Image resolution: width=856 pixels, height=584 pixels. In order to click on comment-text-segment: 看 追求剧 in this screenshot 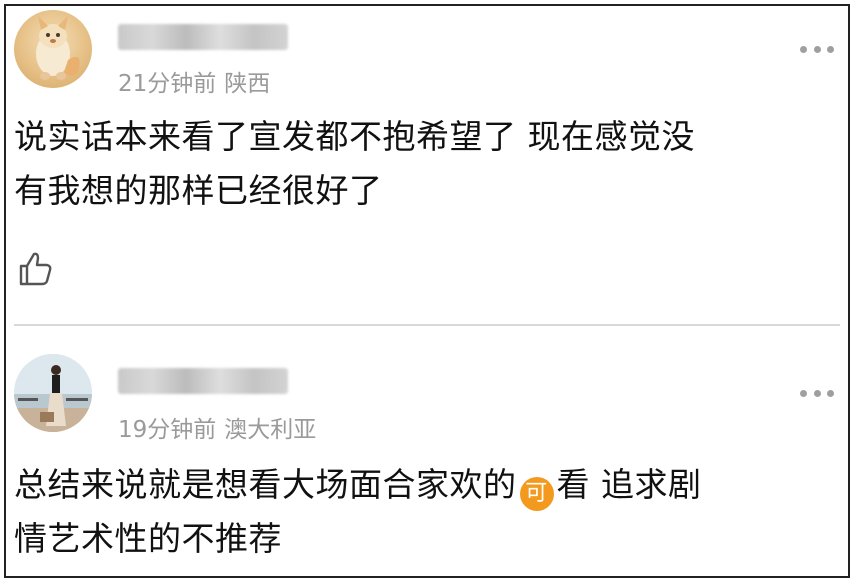, I will do `click(629, 484)`.